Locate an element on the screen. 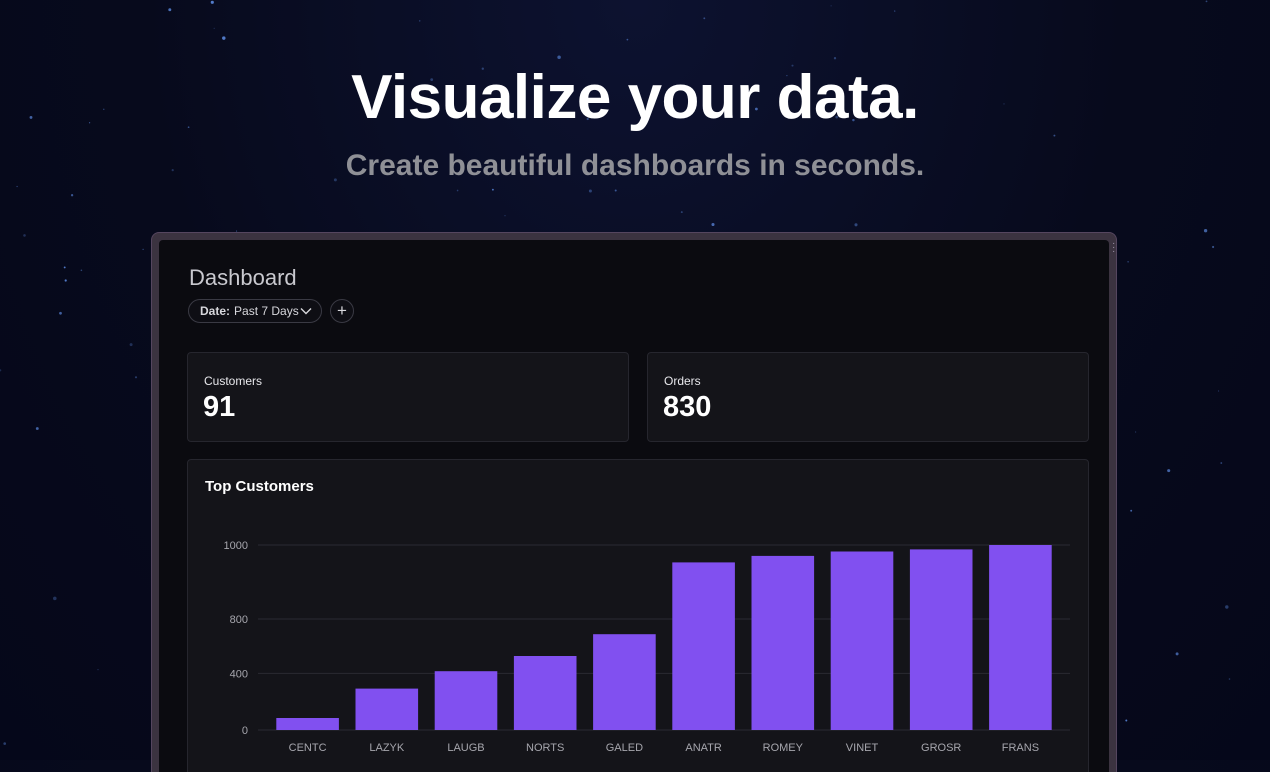 The width and height of the screenshot is (1270, 772). x-tick-label: GROSR is located at coordinates (941, 748).